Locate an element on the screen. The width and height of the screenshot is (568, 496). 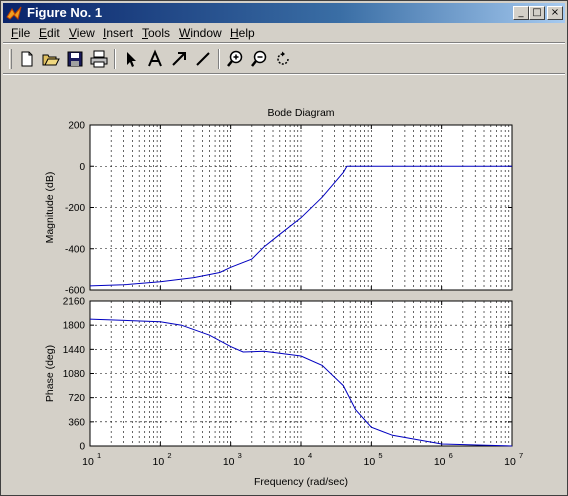
phase-ylabel: Phase (deg) is located at coordinates (50, 373).